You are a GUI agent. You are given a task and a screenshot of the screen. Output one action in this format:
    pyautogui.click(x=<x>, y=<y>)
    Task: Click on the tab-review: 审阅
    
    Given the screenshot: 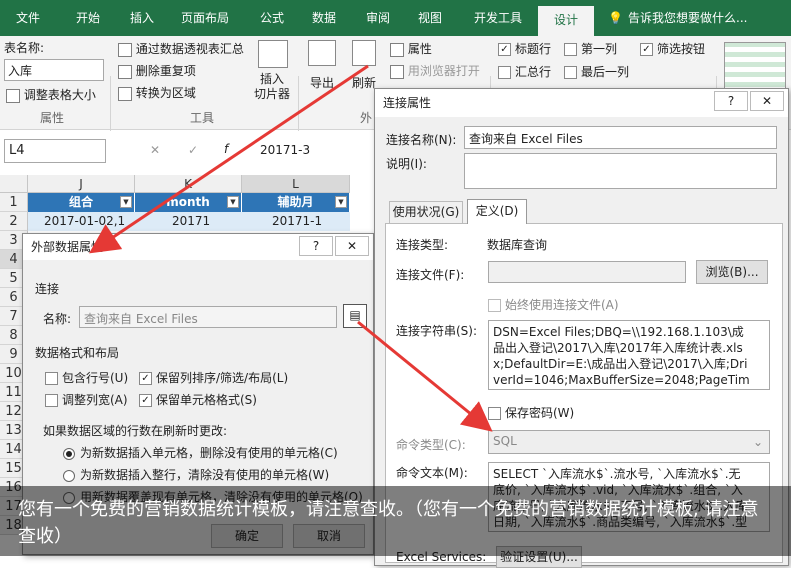 What is the action you would take?
    pyautogui.click(x=378, y=18)
    